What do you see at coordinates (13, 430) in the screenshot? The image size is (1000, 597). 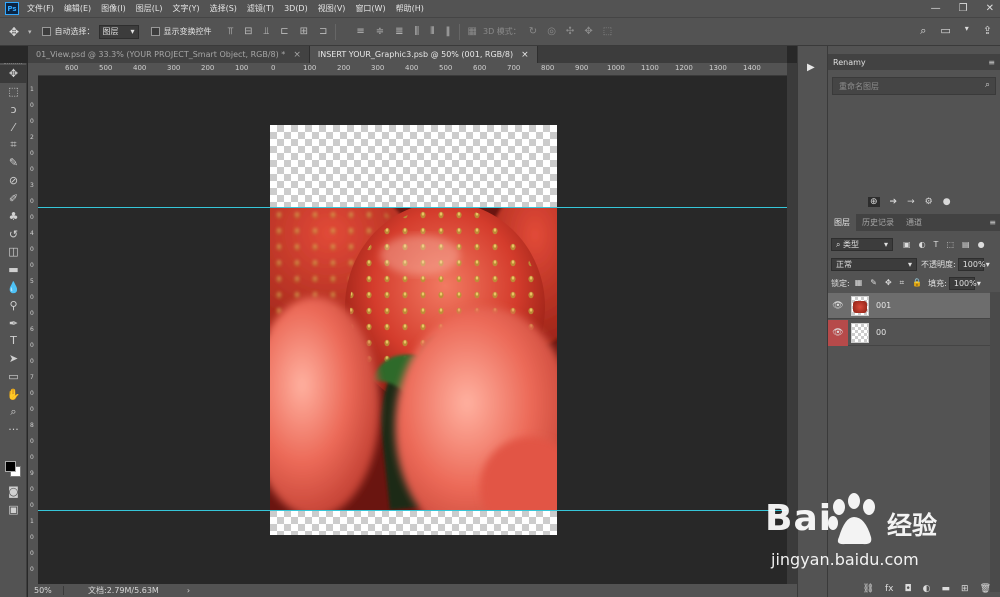 I see `more-tools-icon: ···` at bounding box center [13, 430].